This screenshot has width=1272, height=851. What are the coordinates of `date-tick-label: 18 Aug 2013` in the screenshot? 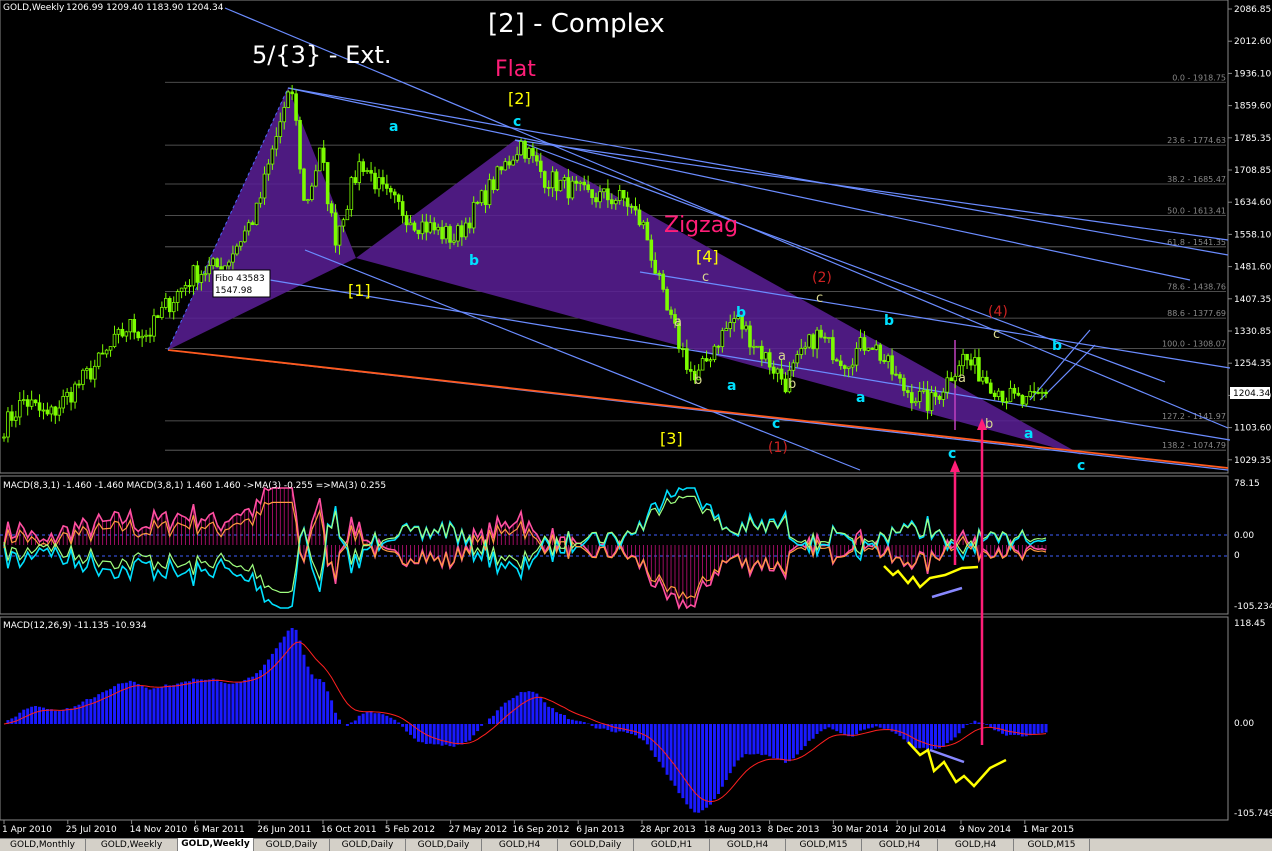 It's located at (733, 830).